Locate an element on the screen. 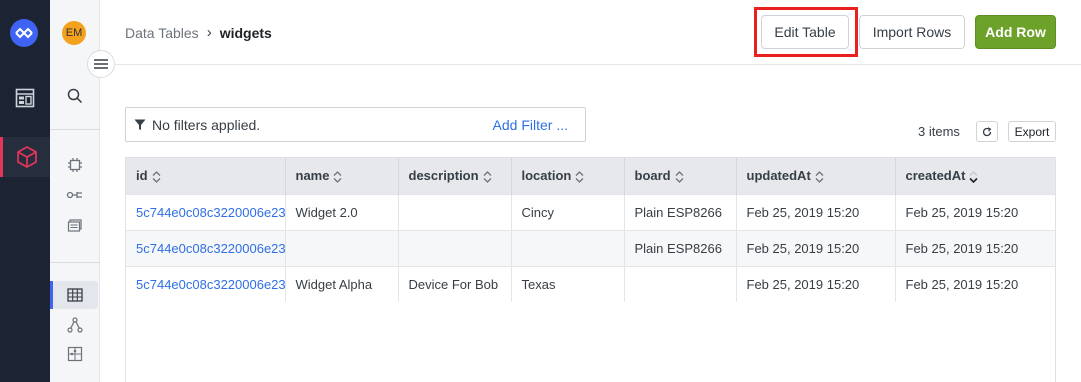 The height and width of the screenshot is (382, 1081). edit-table-button: Edit Table is located at coordinates (805, 32).